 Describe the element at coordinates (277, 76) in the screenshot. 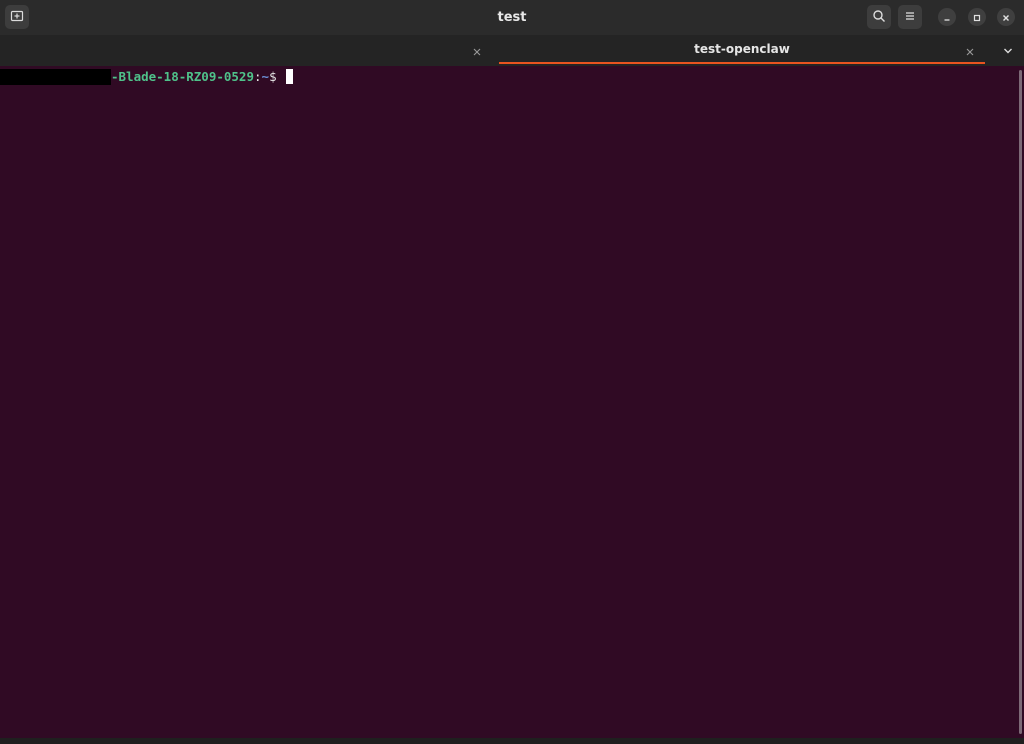

I see `prompt-symbol: $` at that location.